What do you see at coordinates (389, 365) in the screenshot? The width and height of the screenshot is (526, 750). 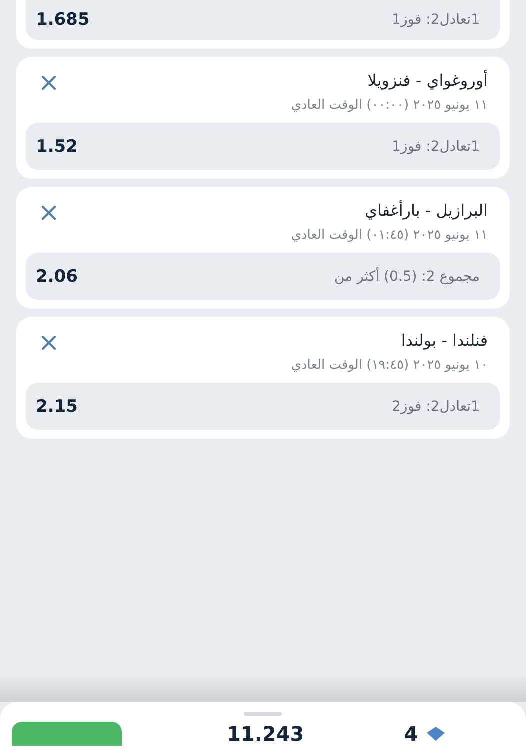 I see `match-date: ١٠ يونيو ٢٠٢٥ (١٩:٤٥) الوقت العادي` at bounding box center [389, 365].